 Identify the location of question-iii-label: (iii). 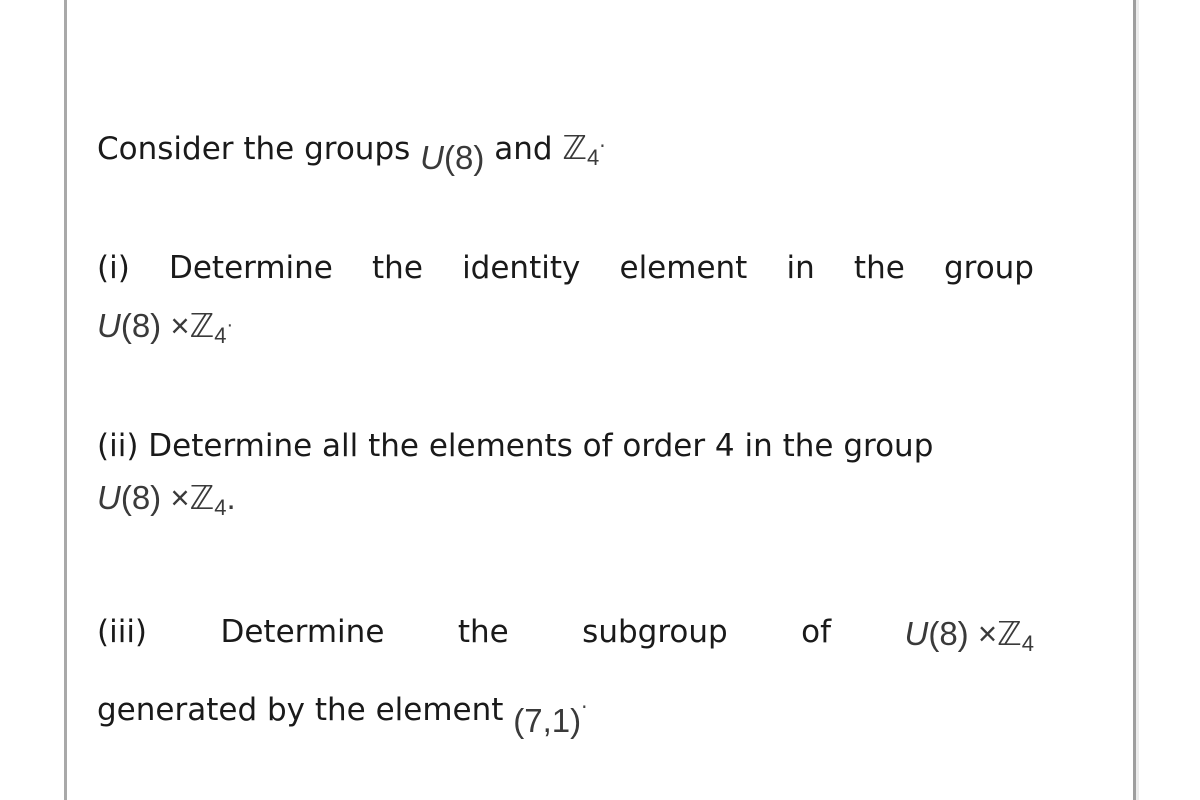
(122, 632).